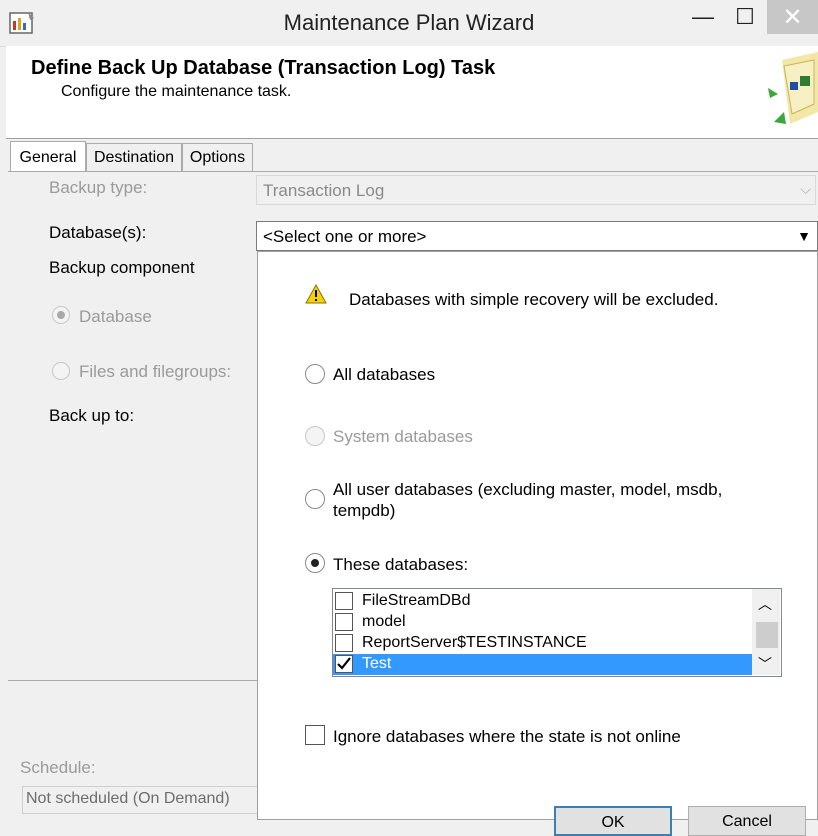  I want to click on tab-label: General, so click(48, 157).